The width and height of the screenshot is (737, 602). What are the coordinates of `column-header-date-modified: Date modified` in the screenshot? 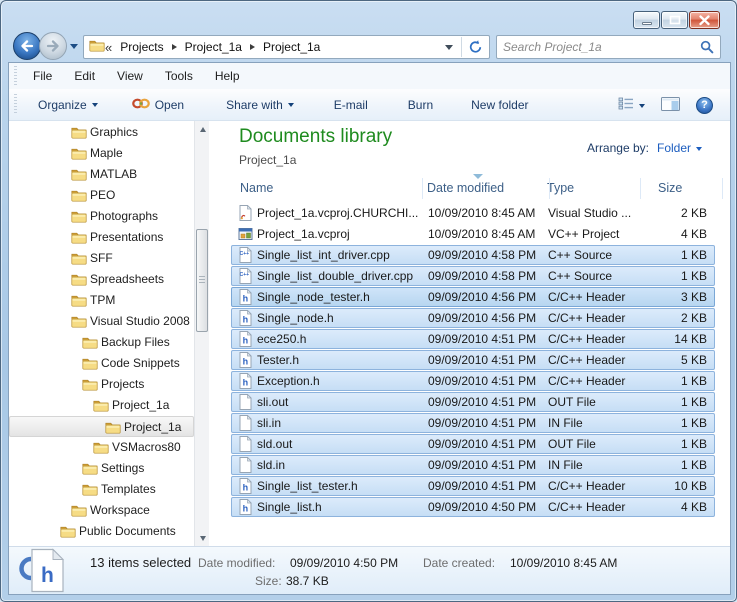 It's located at (465, 188).